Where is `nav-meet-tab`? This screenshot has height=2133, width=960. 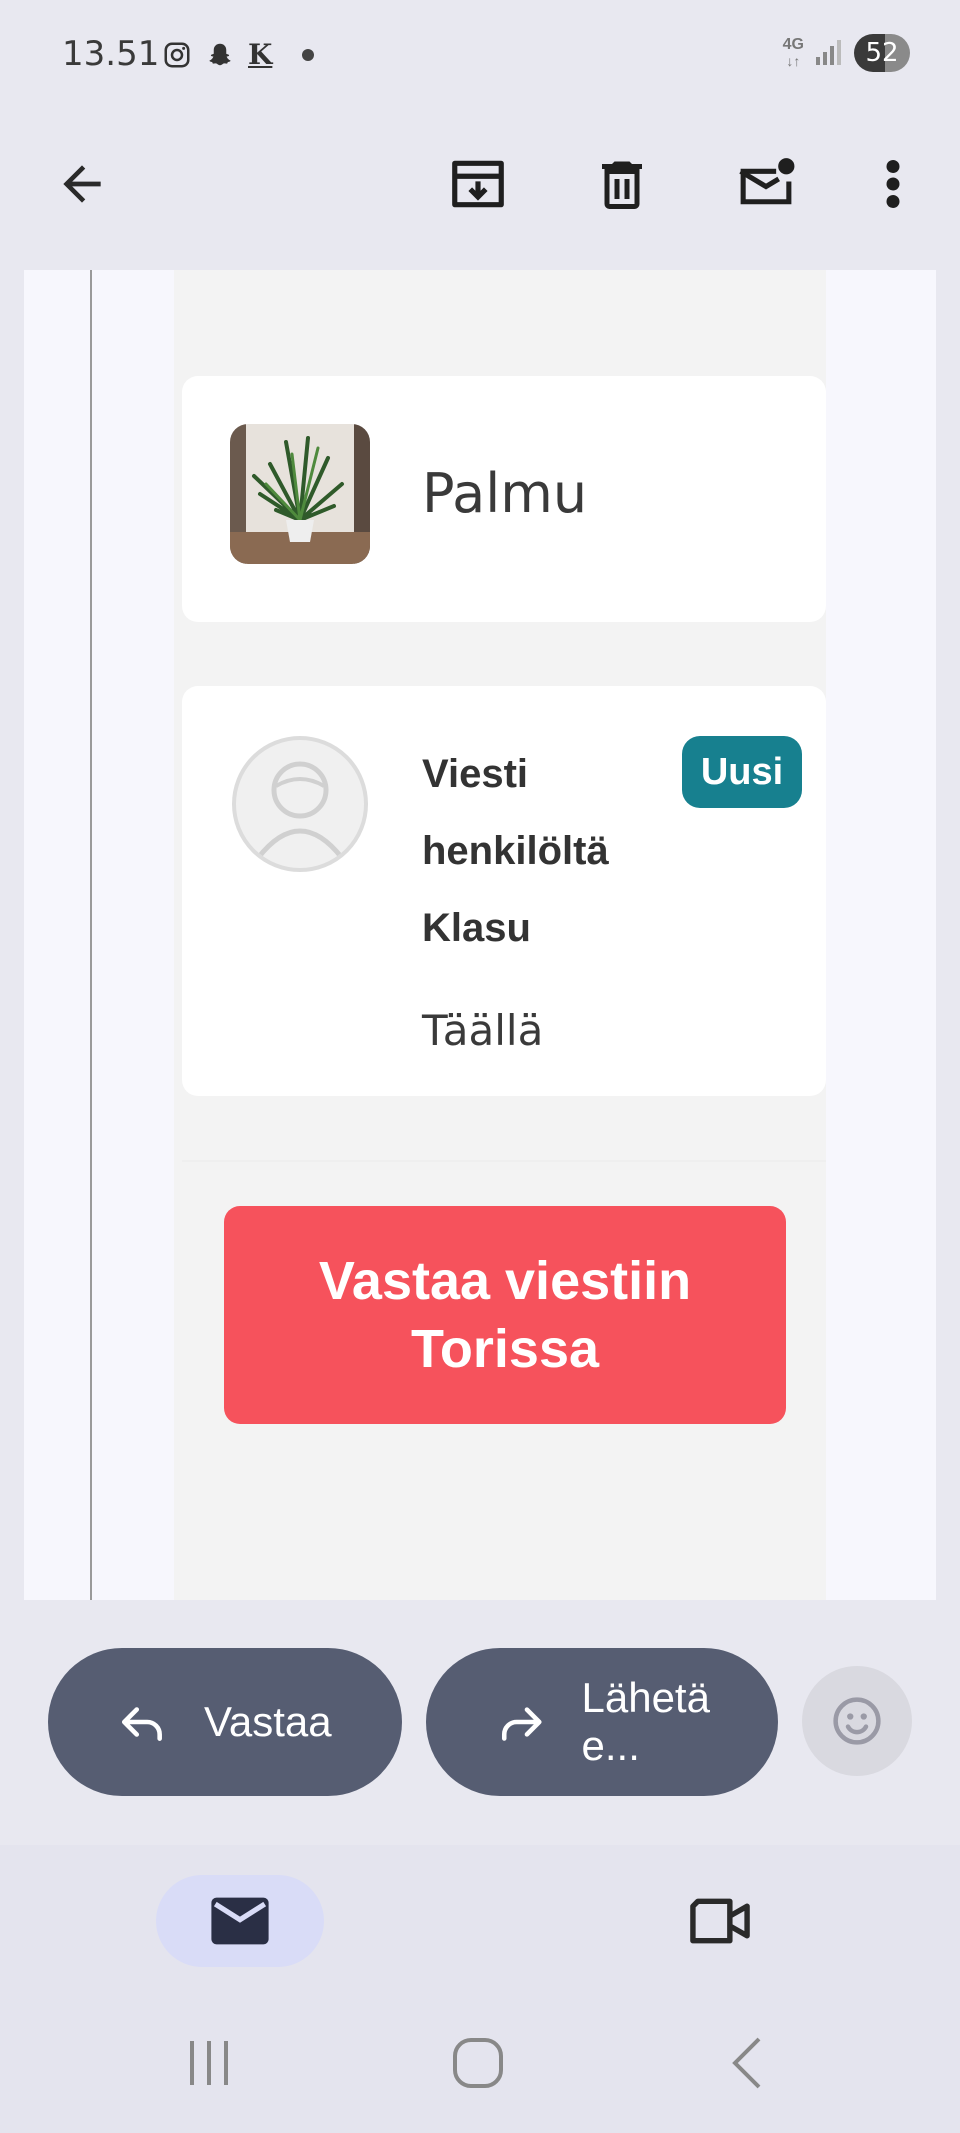 nav-meet-tab is located at coordinates (720, 1921).